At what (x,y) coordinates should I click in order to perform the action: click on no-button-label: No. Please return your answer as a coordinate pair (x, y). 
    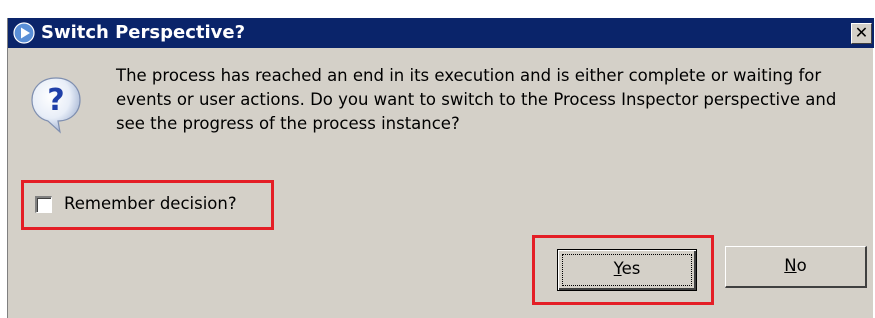
    Looking at the image, I should click on (795, 265).